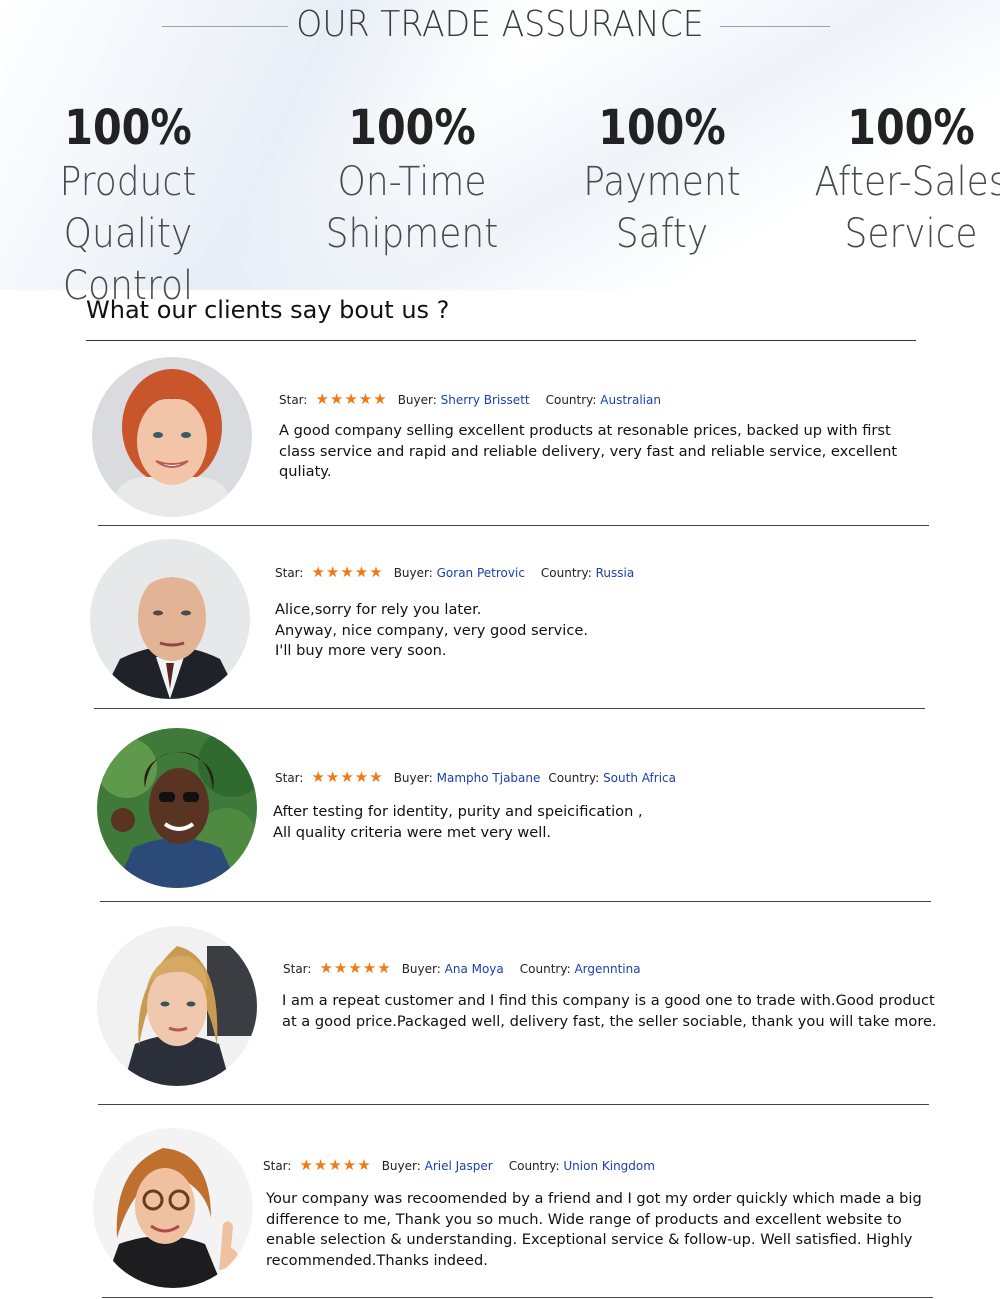 The height and width of the screenshot is (1299, 1000). I want to click on heading-divider, so click(501, 340).